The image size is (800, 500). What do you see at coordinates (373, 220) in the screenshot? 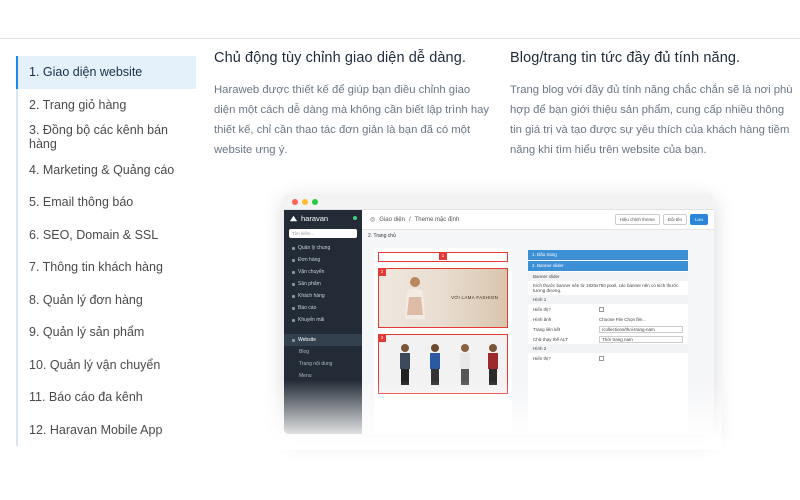
I see `theme-icon: ◎` at bounding box center [373, 220].